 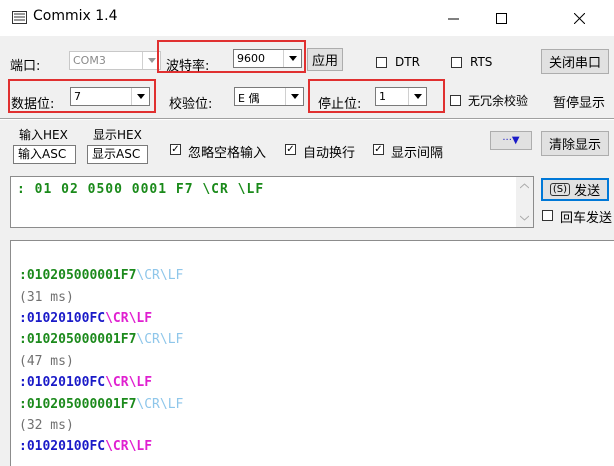 What do you see at coordinates (267, 58) in the screenshot?
I see `baud-select: 9600` at bounding box center [267, 58].